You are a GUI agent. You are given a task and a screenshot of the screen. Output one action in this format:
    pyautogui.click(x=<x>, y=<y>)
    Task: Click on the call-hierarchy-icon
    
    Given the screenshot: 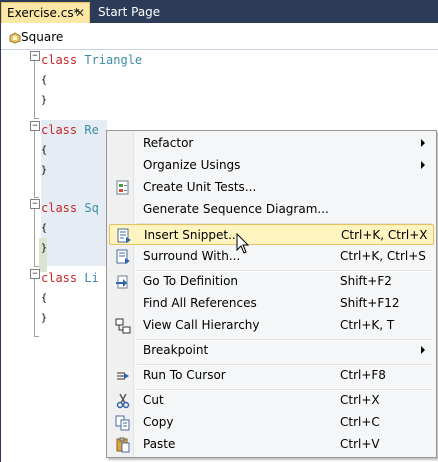 What is the action you would take?
    pyautogui.click(x=123, y=326)
    